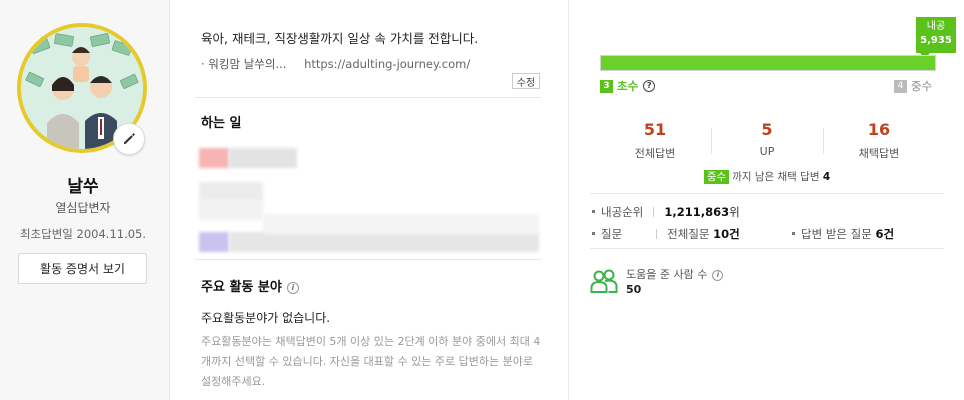 Image resolution: width=964 pixels, height=400 pixels. Describe the element at coordinates (884, 234) in the screenshot. I see `answered-question-value: 6건` at that location.